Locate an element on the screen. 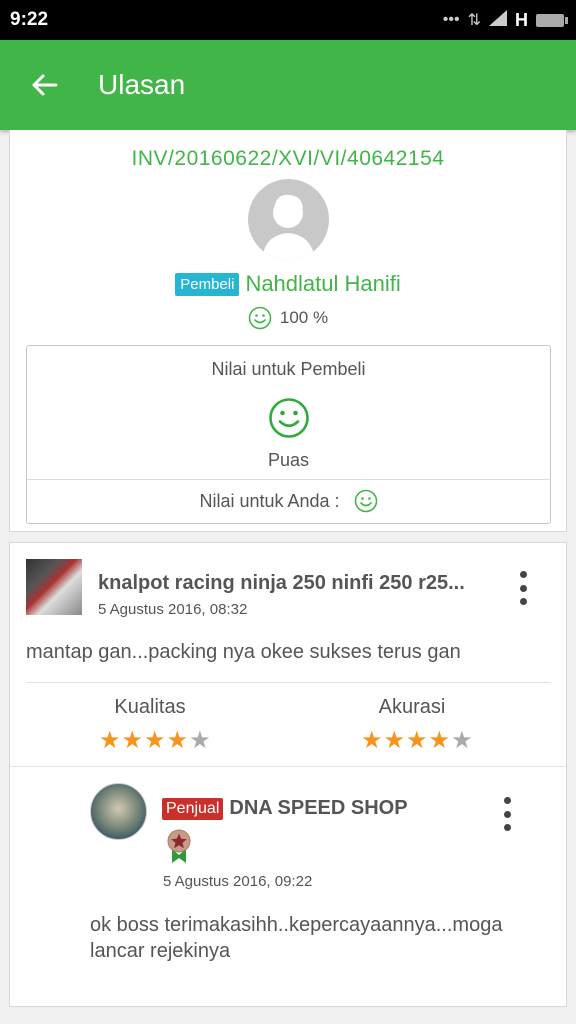 The height and width of the screenshot is (1024, 576). buyer-info: Pembeli Nahdlatul Hanifi is located at coordinates (288, 284).